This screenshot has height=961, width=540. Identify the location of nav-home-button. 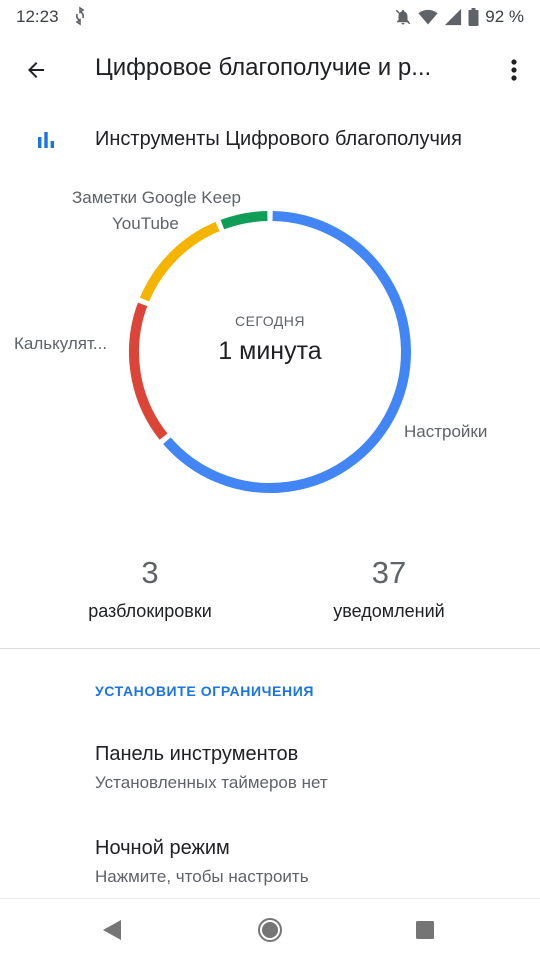
(270, 930).